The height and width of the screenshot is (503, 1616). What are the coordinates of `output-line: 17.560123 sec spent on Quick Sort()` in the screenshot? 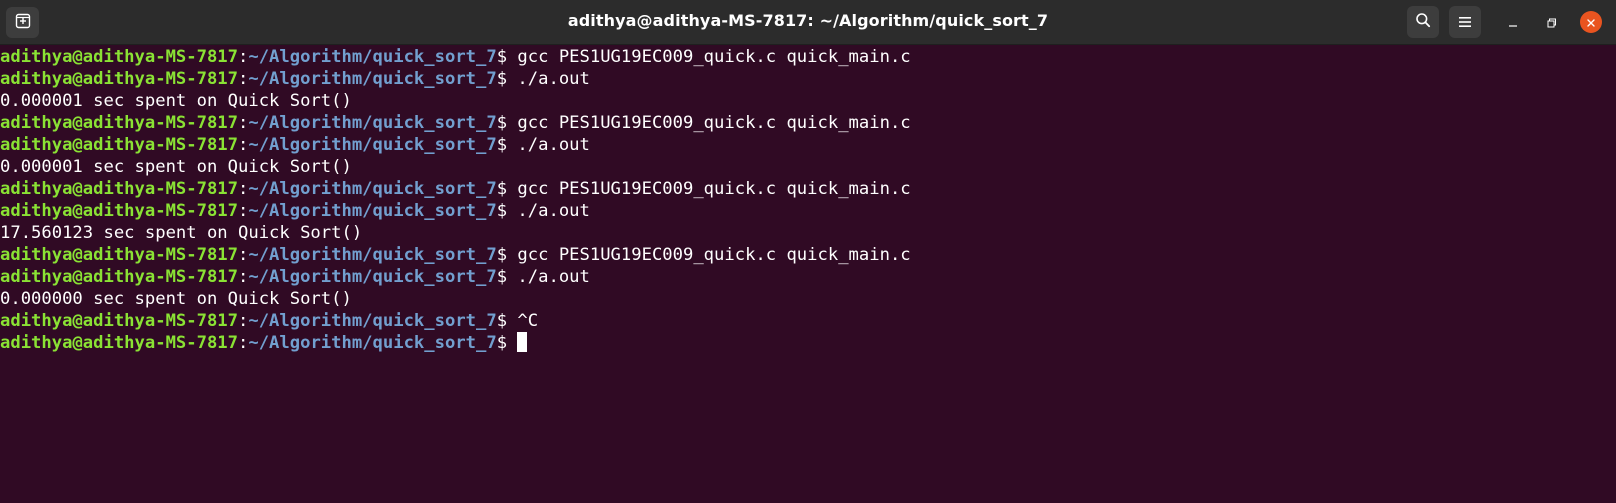 It's located at (808, 233).